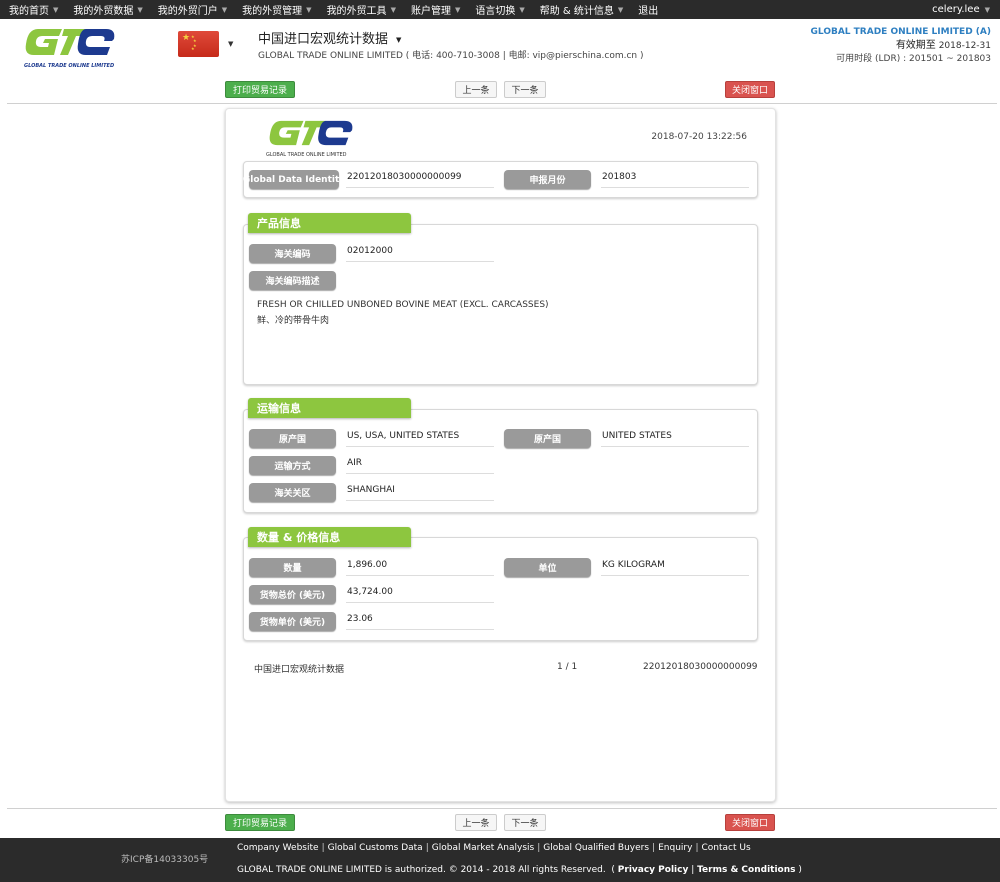  I want to click on valid-until-label: 有效期至, so click(915, 45).